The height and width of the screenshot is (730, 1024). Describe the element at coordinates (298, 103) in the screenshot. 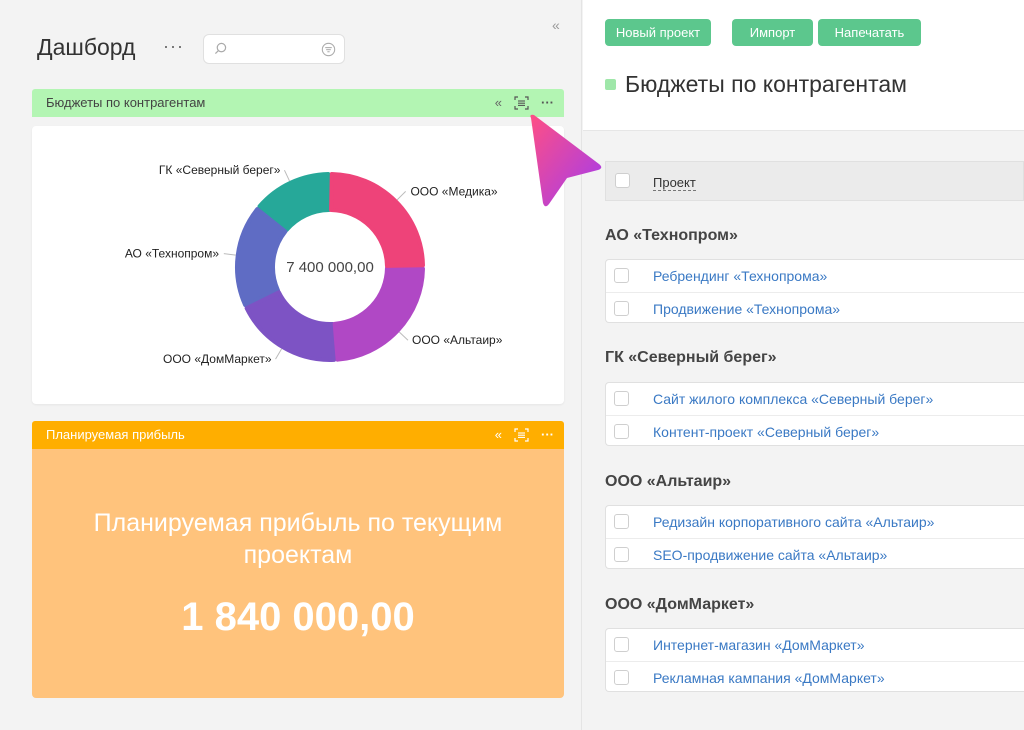

I see `widget-budgets-header: Бюджеты по контрагентам « ···` at that location.